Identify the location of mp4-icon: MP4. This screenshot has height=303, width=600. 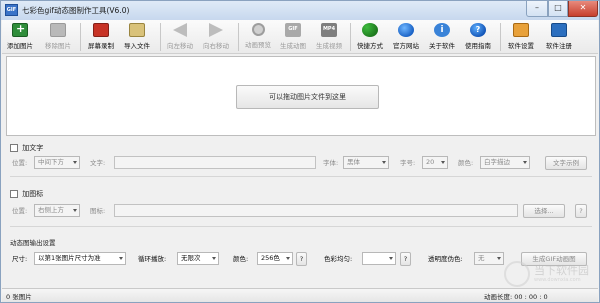
(329, 30).